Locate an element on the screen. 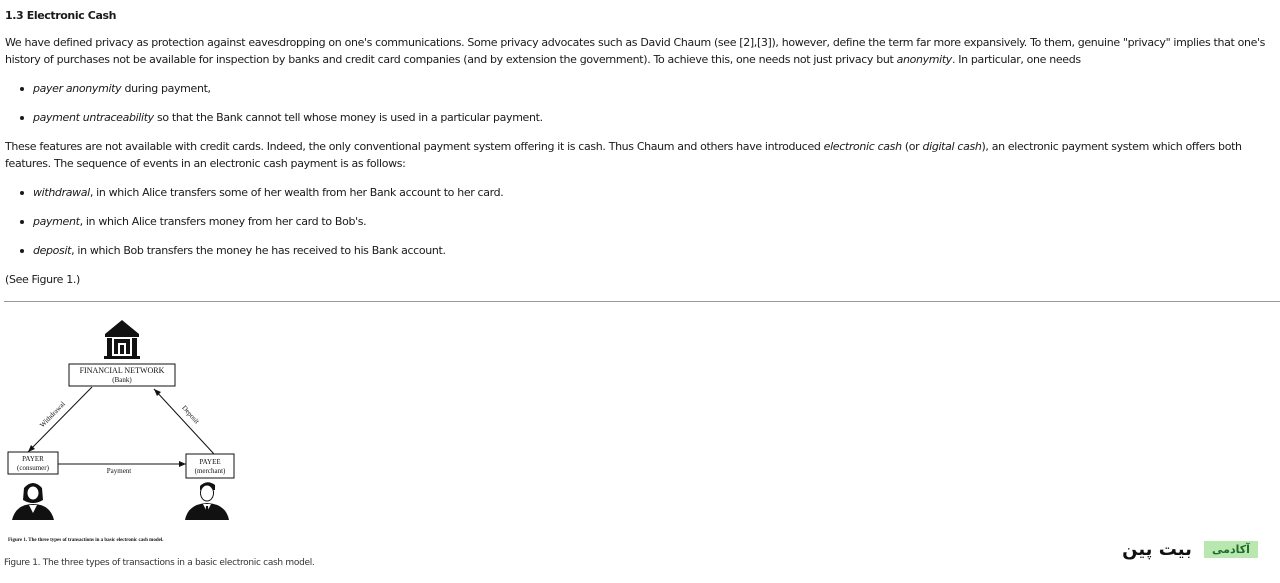  section-heading: 1.3 Electronic Cash is located at coordinates (61, 15).